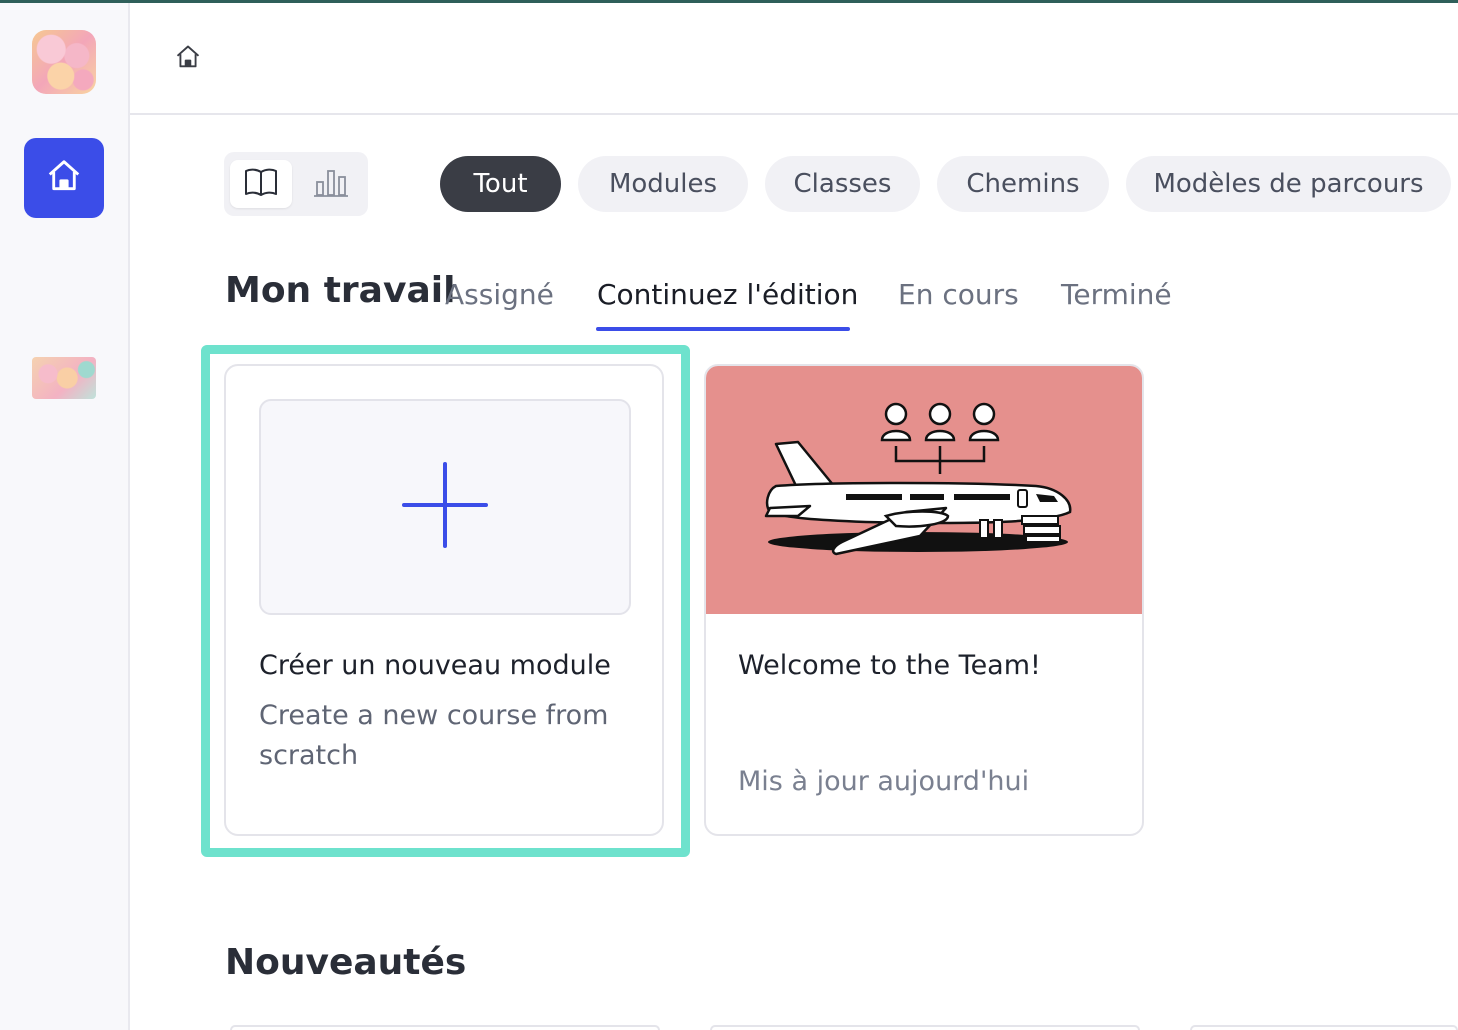 The height and width of the screenshot is (1030, 1458). I want to click on home-outline-icon, so click(188, 59).